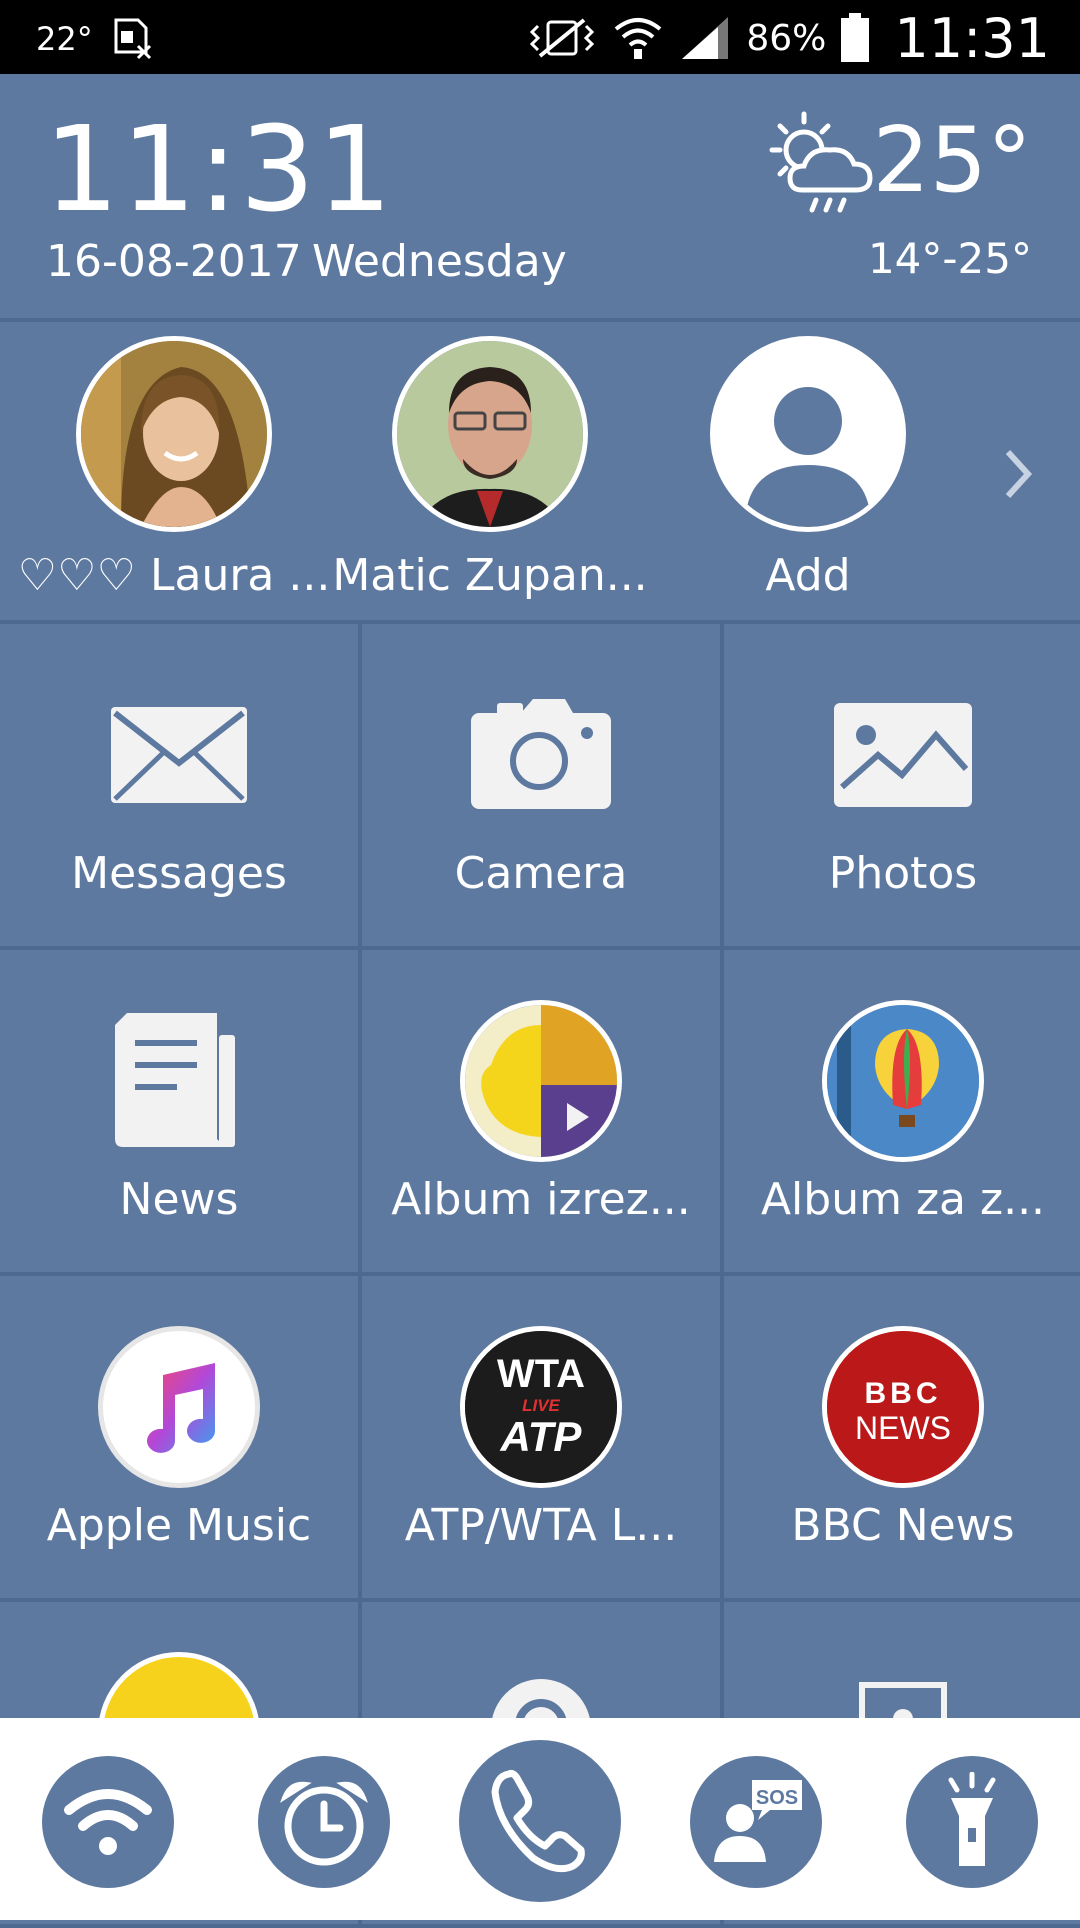 The image size is (1080, 1928). What do you see at coordinates (541, 1407) in the screenshot?
I see `wta-atp-live-icon: WTA LIVE ATP` at bounding box center [541, 1407].